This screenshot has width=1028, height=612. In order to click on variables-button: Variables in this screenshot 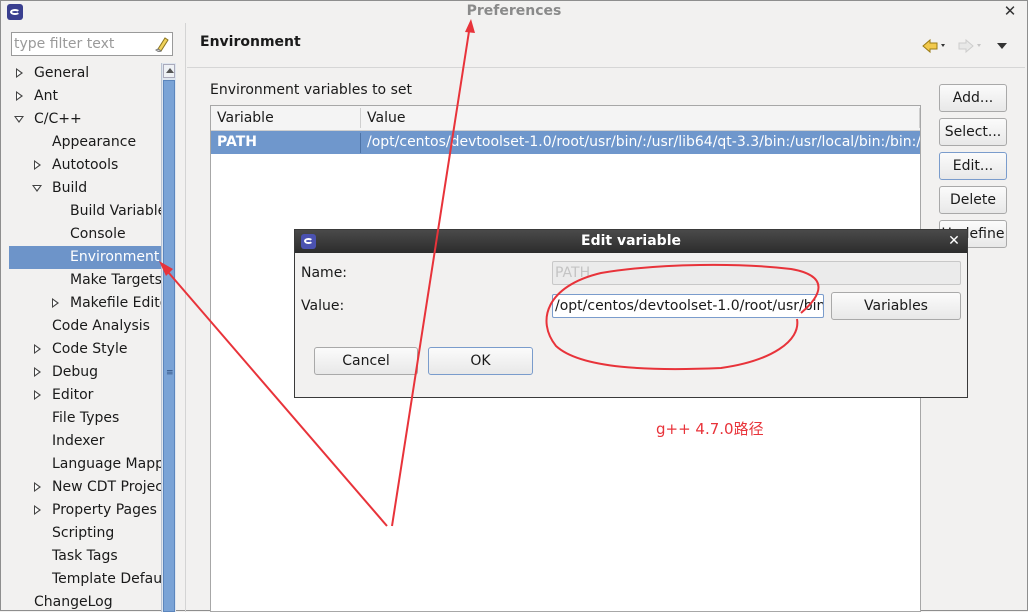, I will do `click(896, 306)`.